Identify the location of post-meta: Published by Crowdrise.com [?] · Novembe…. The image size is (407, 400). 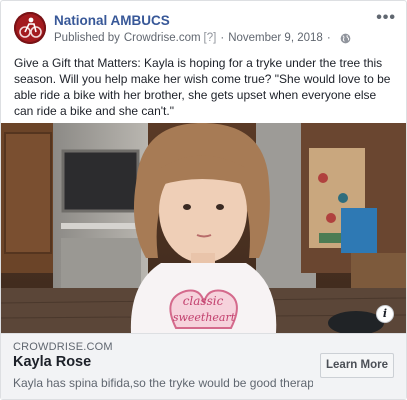
(202, 38).